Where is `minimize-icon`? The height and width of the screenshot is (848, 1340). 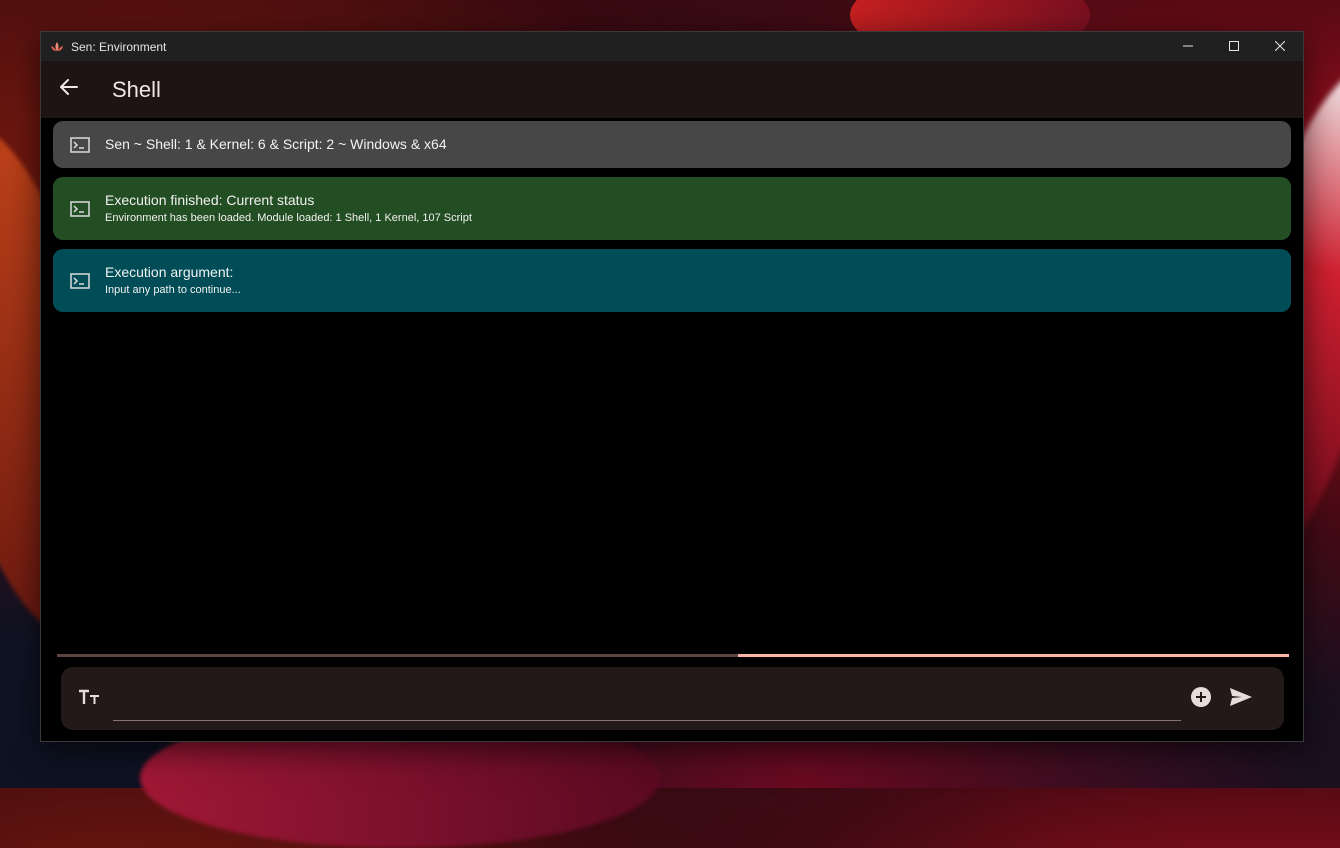
minimize-icon is located at coordinates (1188, 47).